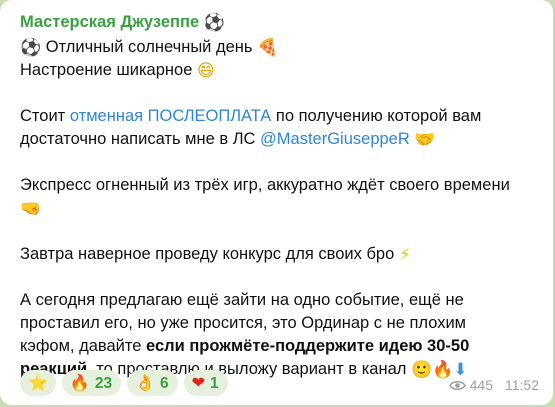 The image size is (555, 407). What do you see at coordinates (493, 385) in the screenshot?
I see `message-meta: 445 11:52` at bounding box center [493, 385].